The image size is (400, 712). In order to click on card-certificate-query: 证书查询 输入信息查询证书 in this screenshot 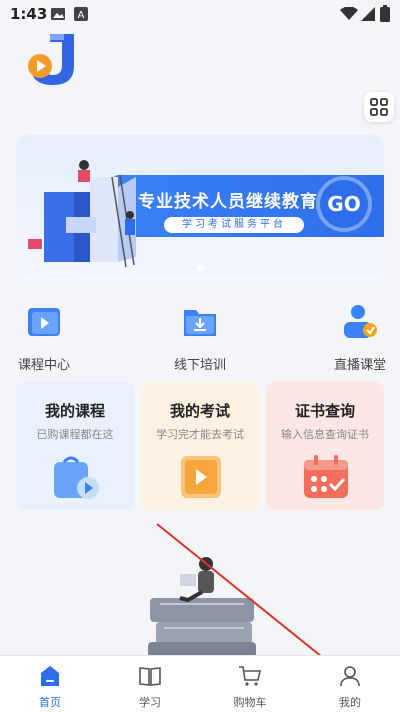, I will do `click(325, 446)`.